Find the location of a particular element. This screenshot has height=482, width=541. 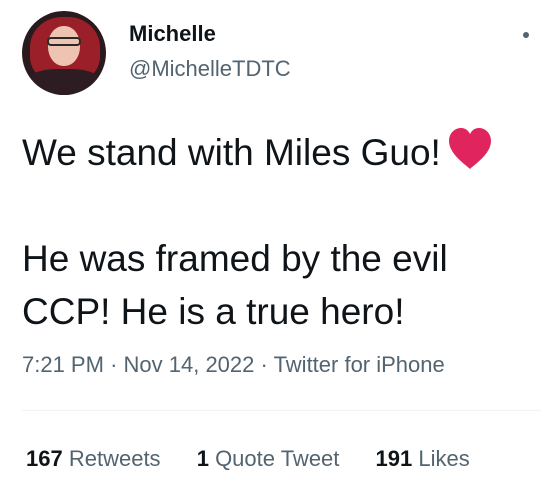

display-name: Michelle is located at coordinates (172, 34).